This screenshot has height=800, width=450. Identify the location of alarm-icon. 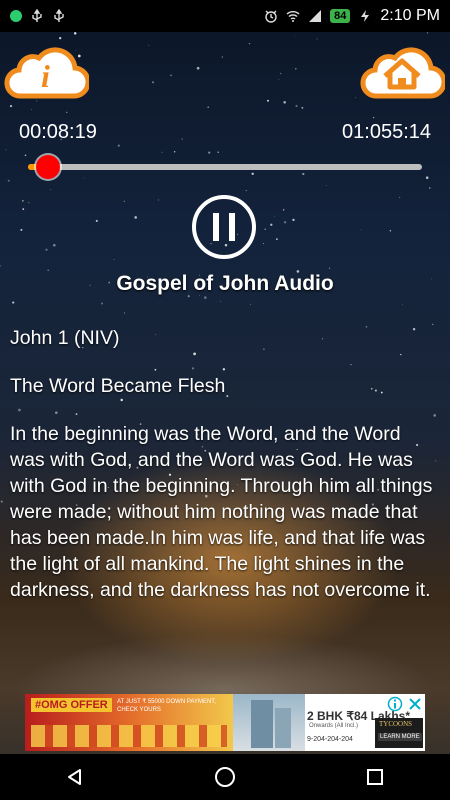
(271, 16).